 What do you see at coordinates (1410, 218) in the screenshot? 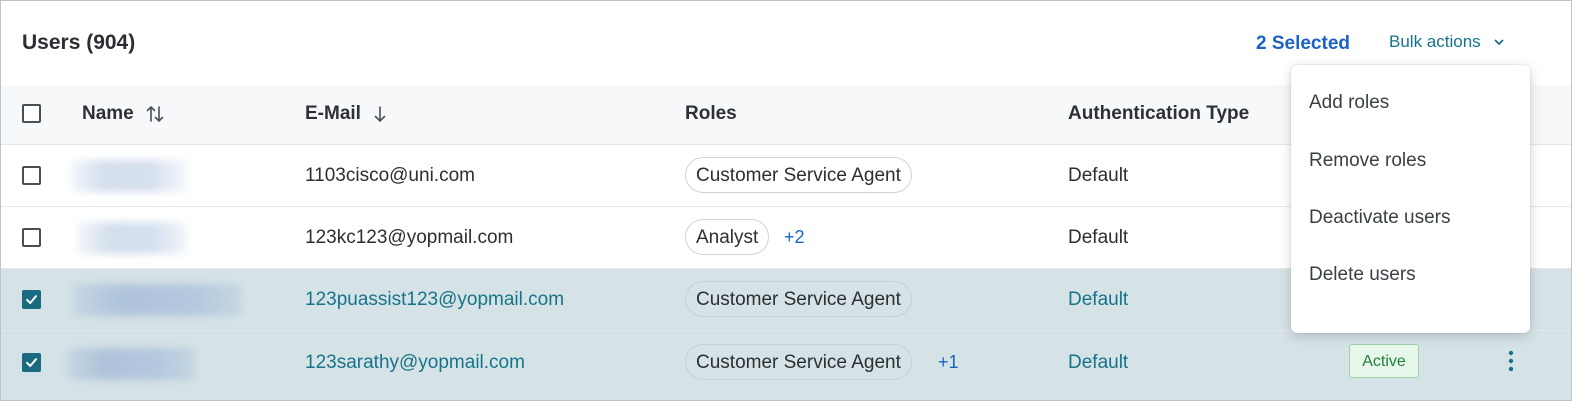
I see `menu-item-deactivate-users: Deactivate users` at bounding box center [1410, 218].